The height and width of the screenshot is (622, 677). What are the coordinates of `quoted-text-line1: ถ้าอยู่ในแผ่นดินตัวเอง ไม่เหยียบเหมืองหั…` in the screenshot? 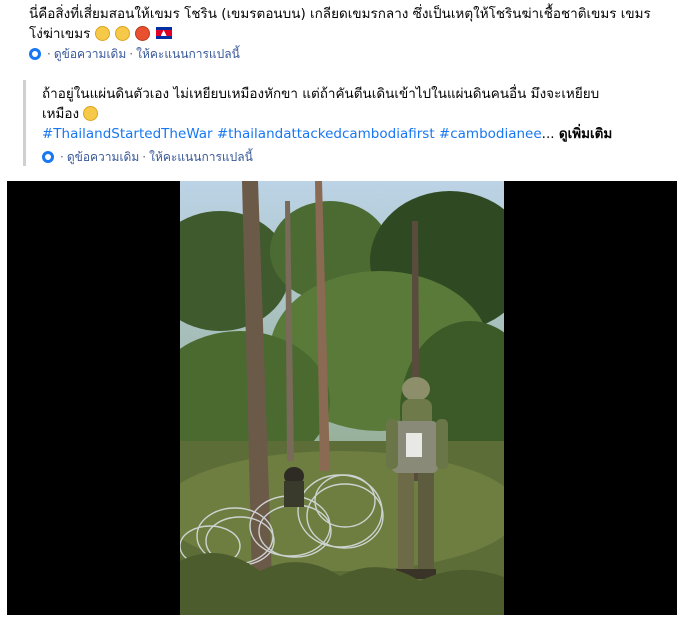 It's located at (321, 94).